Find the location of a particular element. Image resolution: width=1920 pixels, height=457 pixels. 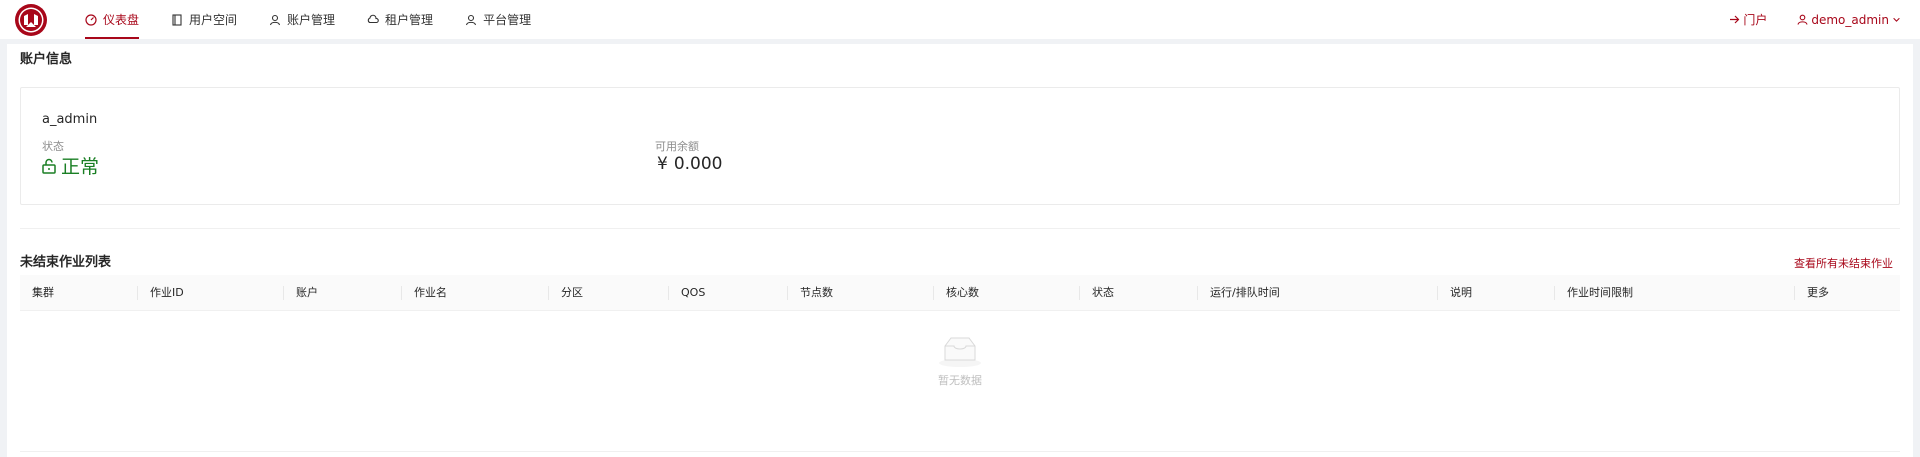

portal-link: 门户 is located at coordinates (1748, 19).